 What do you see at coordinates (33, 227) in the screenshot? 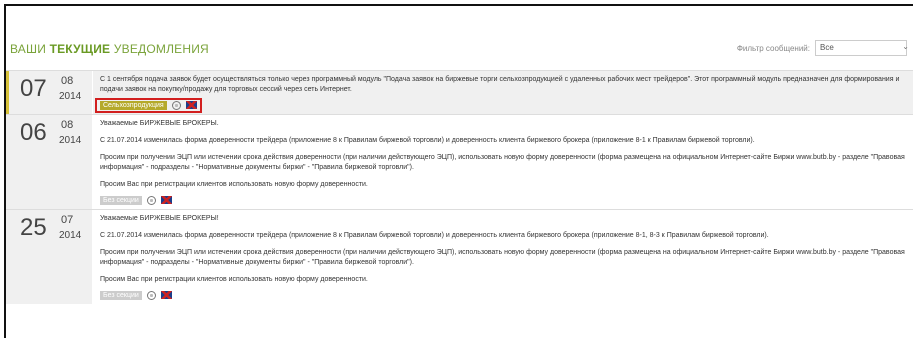
I see `date-day: 25` at bounding box center [33, 227].